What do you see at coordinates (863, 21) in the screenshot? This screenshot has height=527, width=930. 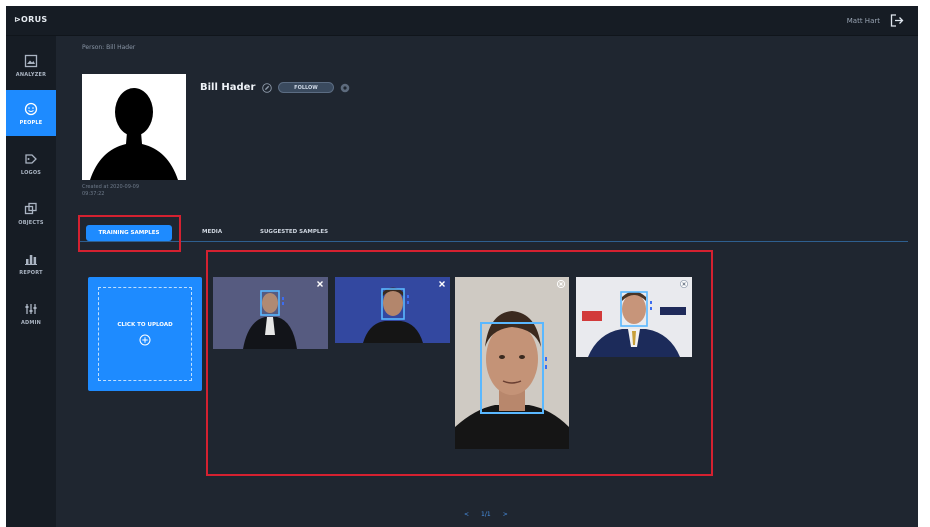 I see `user-name: Matt Hart` at bounding box center [863, 21].